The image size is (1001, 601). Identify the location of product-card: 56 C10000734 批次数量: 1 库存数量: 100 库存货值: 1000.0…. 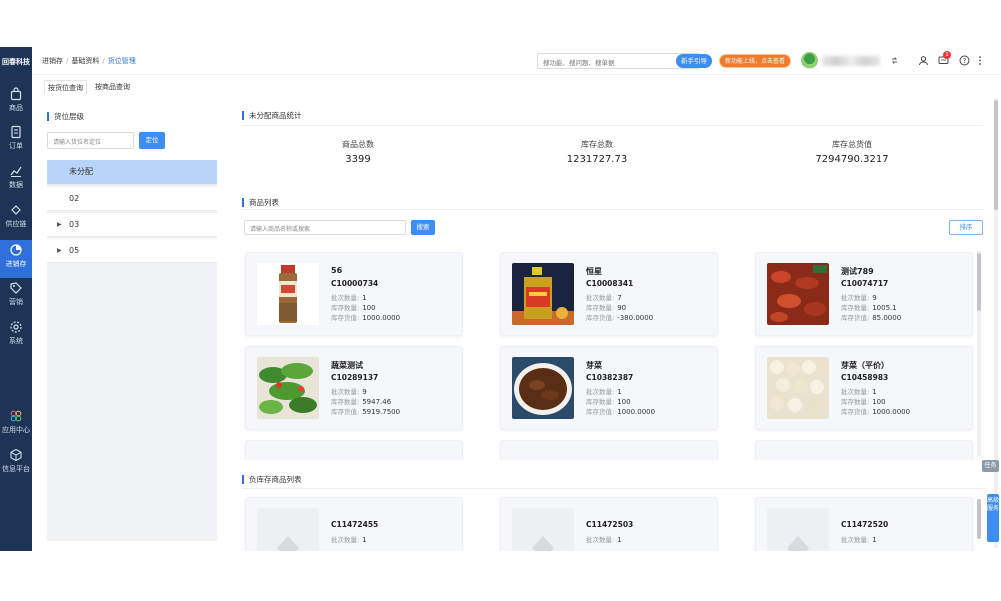
(354, 294).